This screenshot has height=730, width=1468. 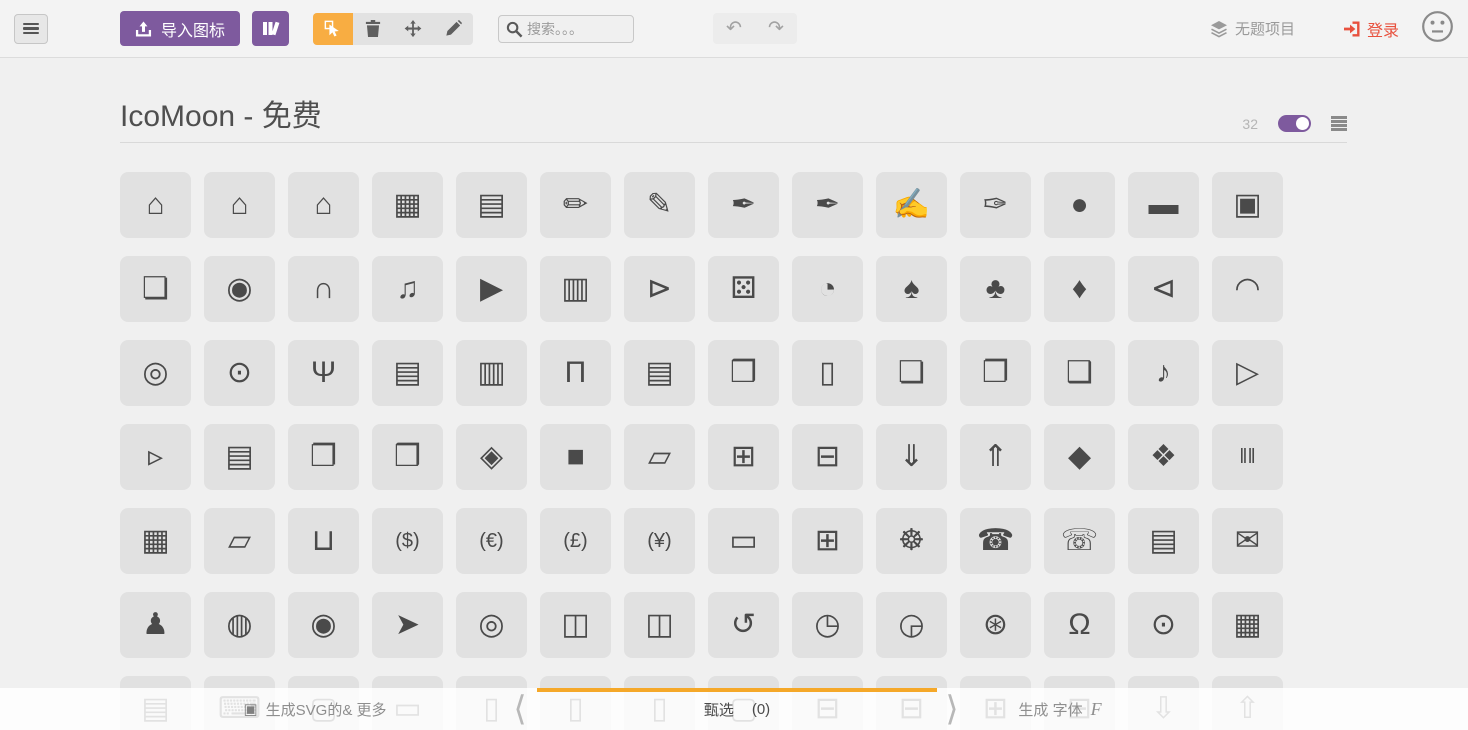 I want to click on prev-chevron-button: ⟨, so click(x=520, y=709).